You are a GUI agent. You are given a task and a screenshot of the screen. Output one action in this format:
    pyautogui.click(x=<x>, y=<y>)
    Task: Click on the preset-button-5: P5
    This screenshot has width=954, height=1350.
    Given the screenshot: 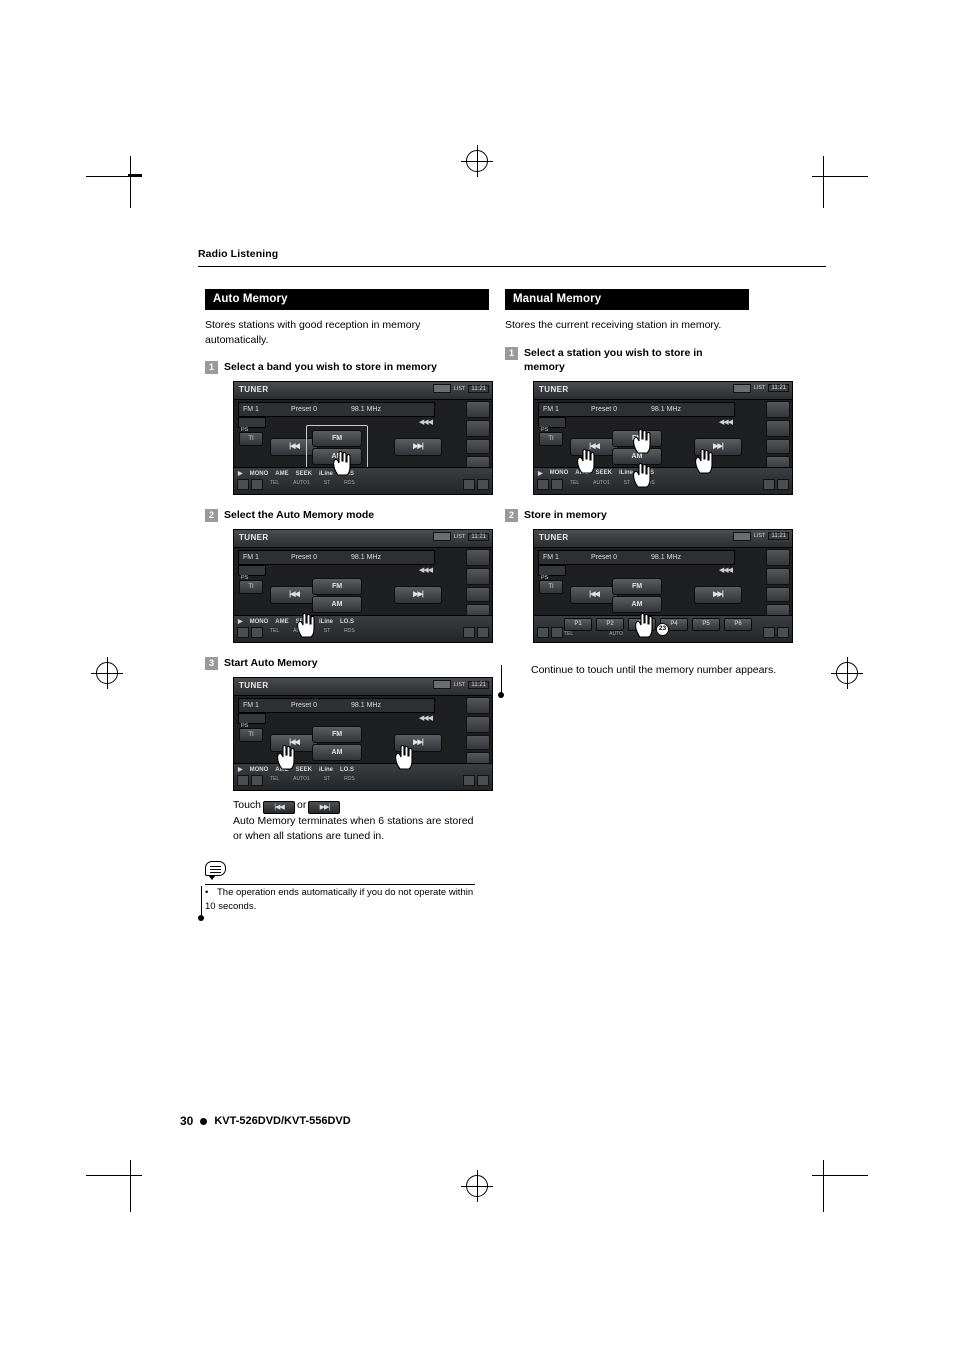 What is the action you would take?
    pyautogui.click(x=706, y=624)
    